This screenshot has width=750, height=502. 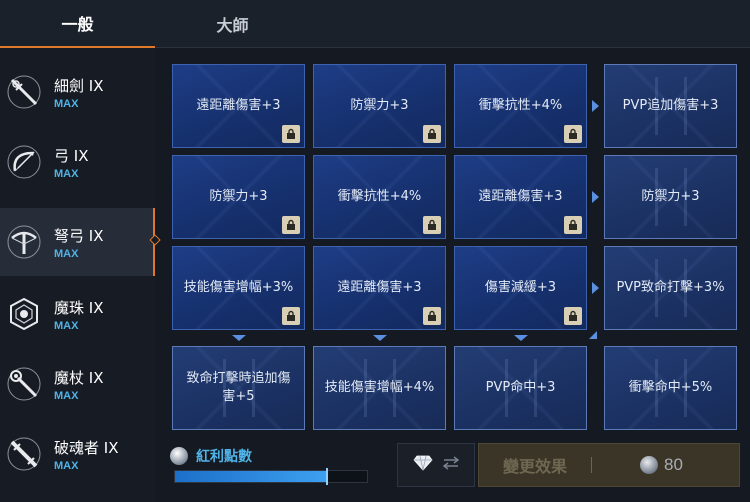 What do you see at coordinates (534, 466) in the screenshot?
I see `change-effect-label: 變更效果` at bounding box center [534, 466].